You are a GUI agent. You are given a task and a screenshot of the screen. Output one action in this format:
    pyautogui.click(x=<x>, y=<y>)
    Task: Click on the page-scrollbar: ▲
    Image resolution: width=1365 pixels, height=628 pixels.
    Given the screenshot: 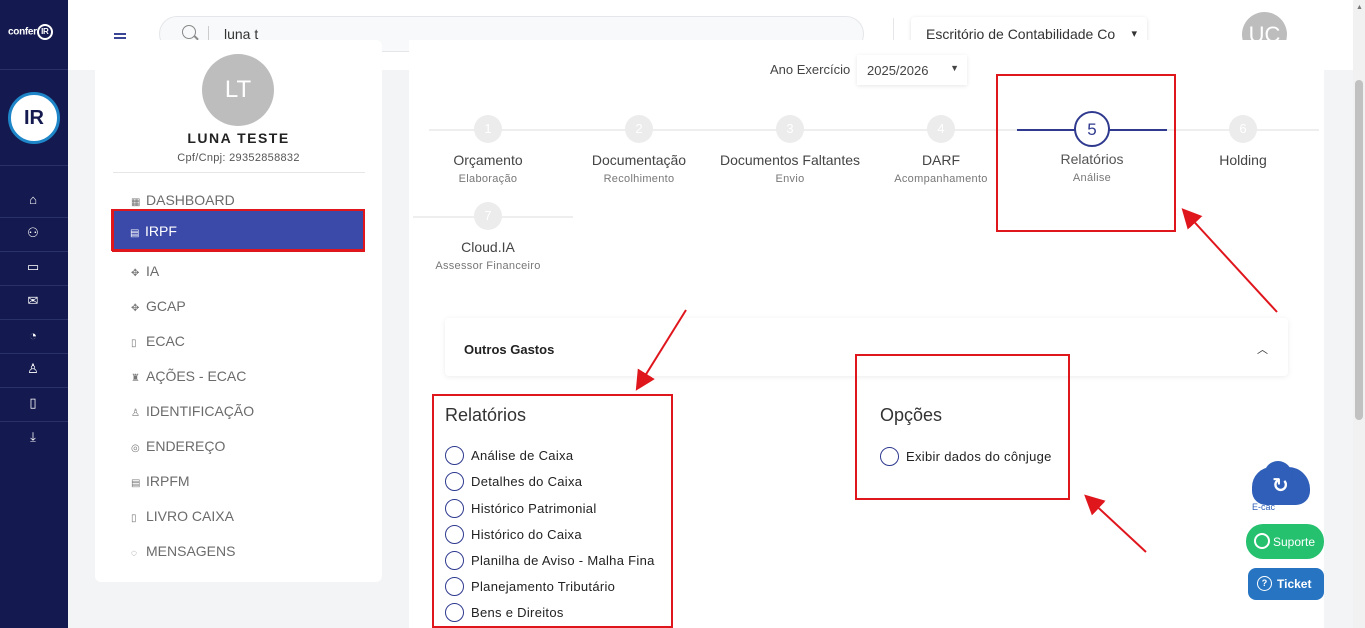 What is the action you would take?
    pyautogui.click(x=1359, y=314)
    